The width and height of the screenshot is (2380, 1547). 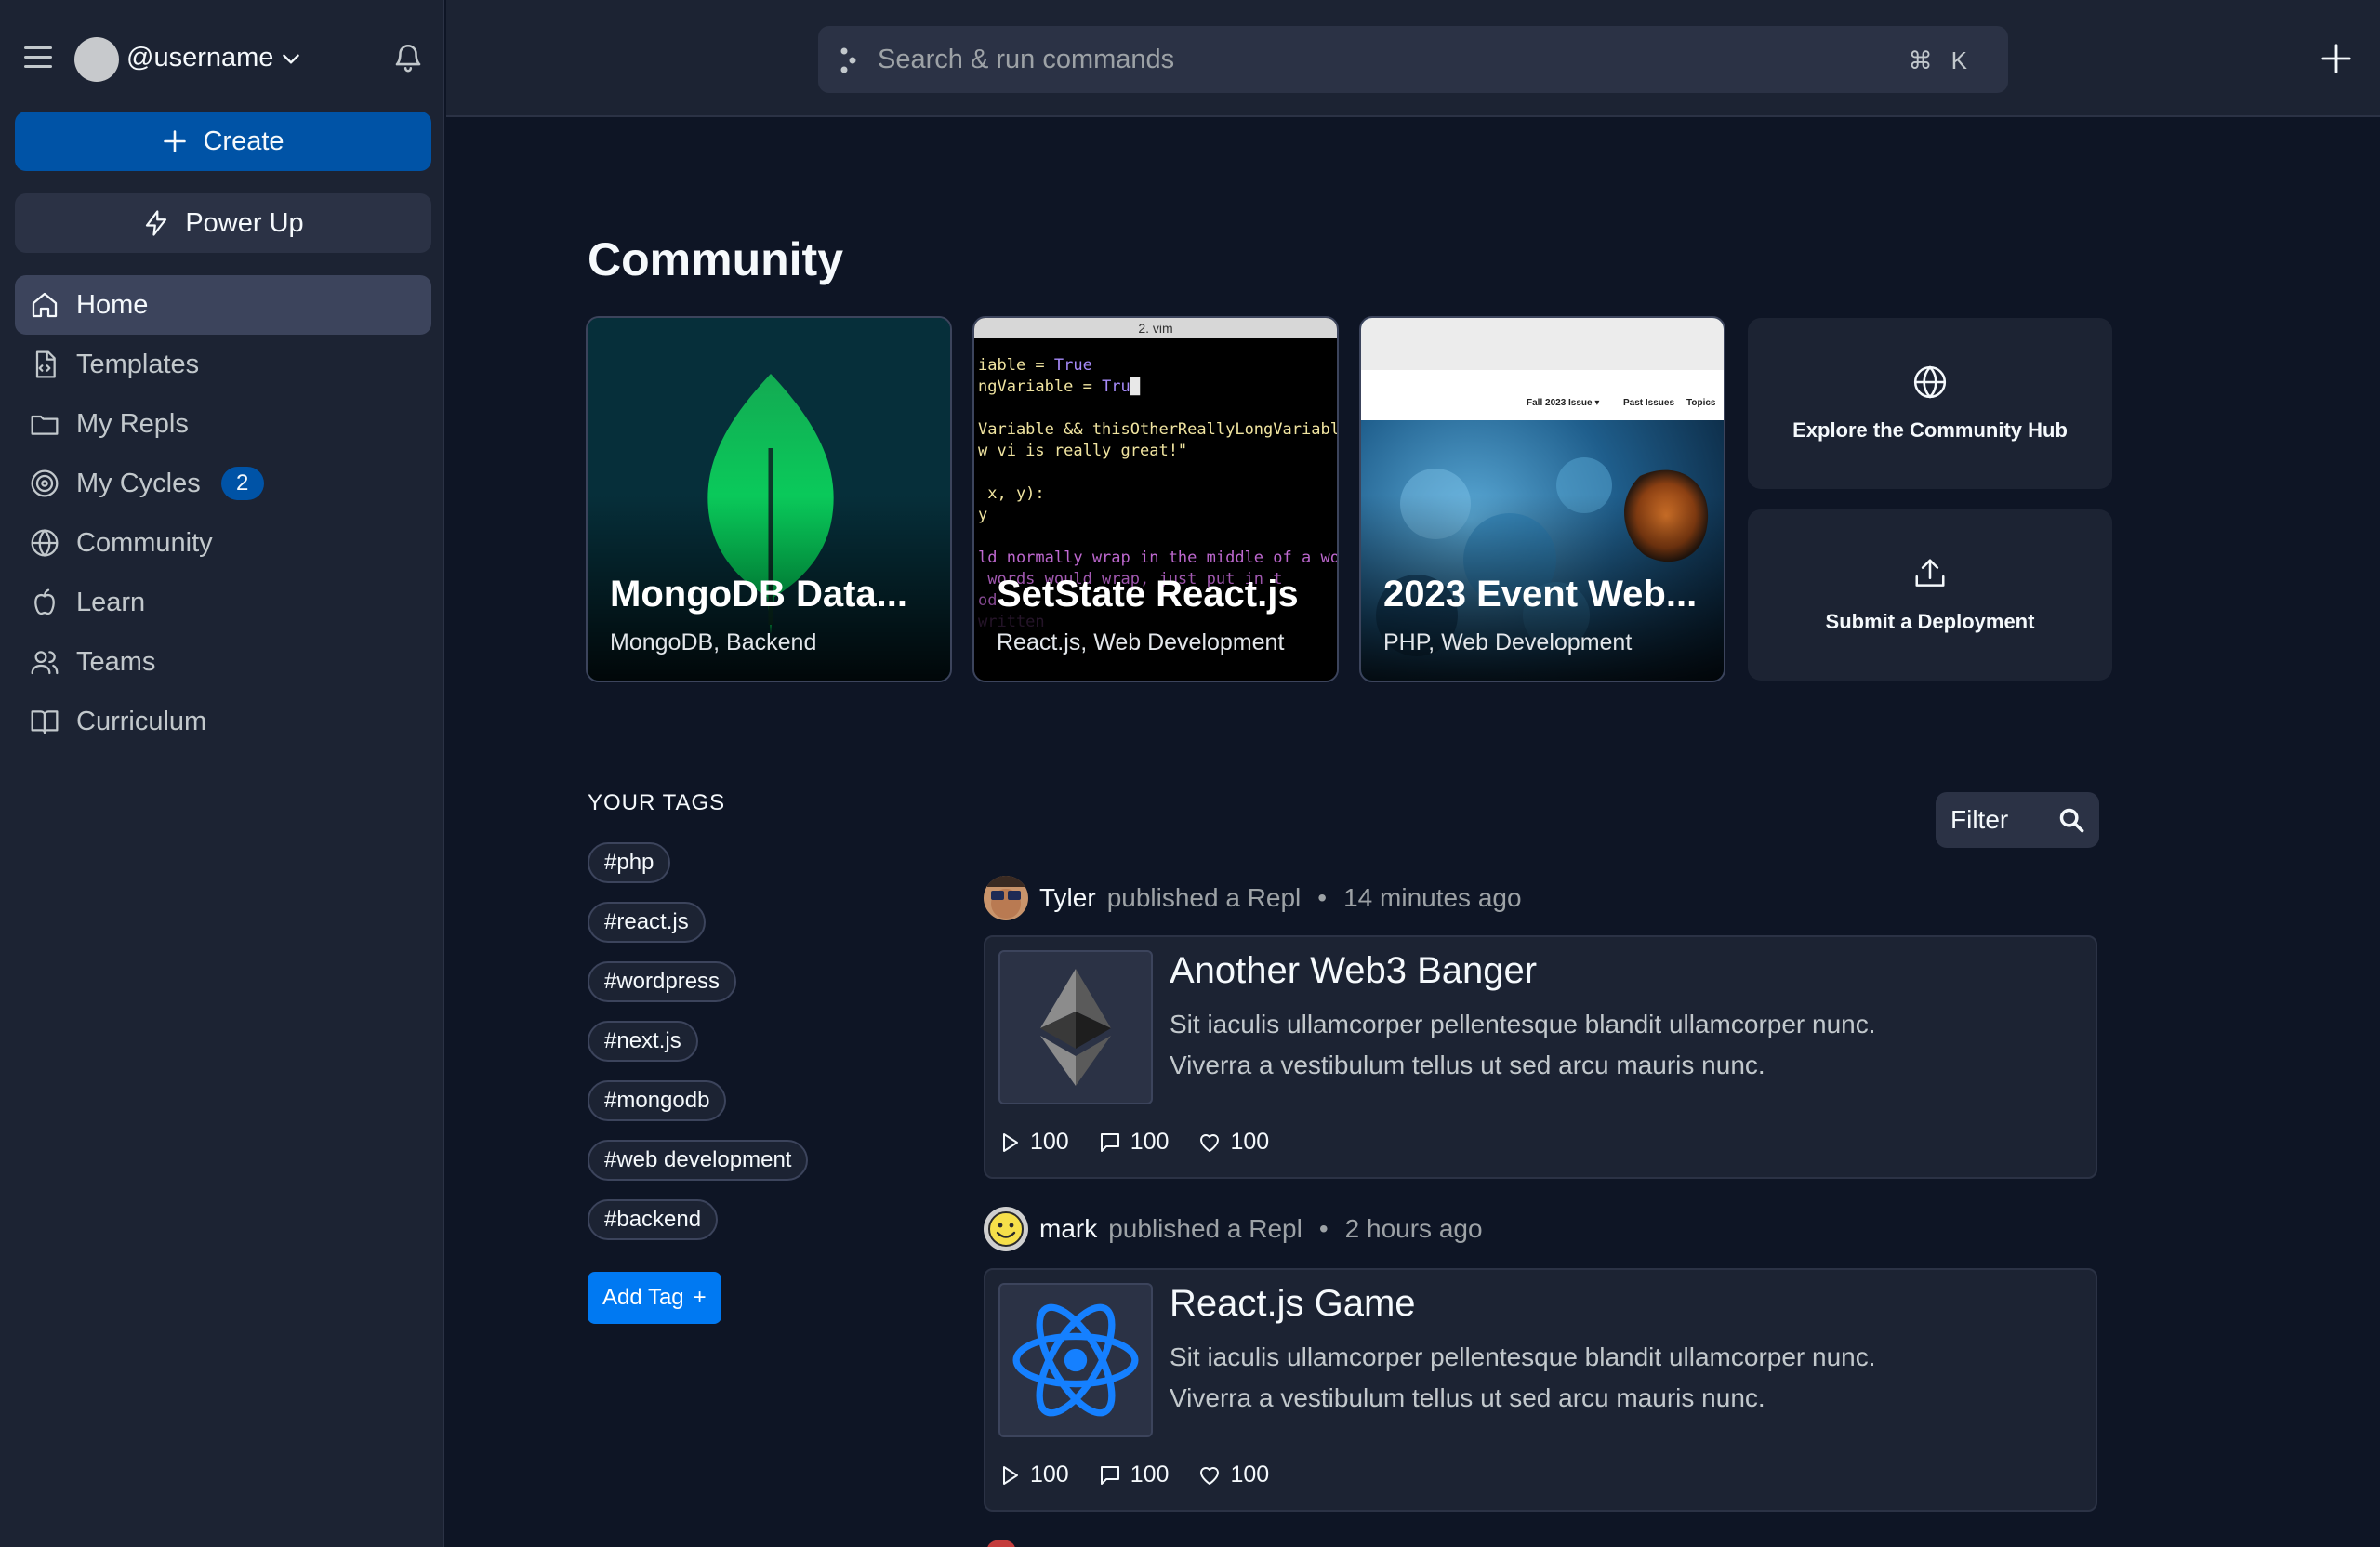 What do you see at coordinates (223, 662) in the screenshot?
I see `sidebar-item-teams: Teams` at bounding box center [223, 662].